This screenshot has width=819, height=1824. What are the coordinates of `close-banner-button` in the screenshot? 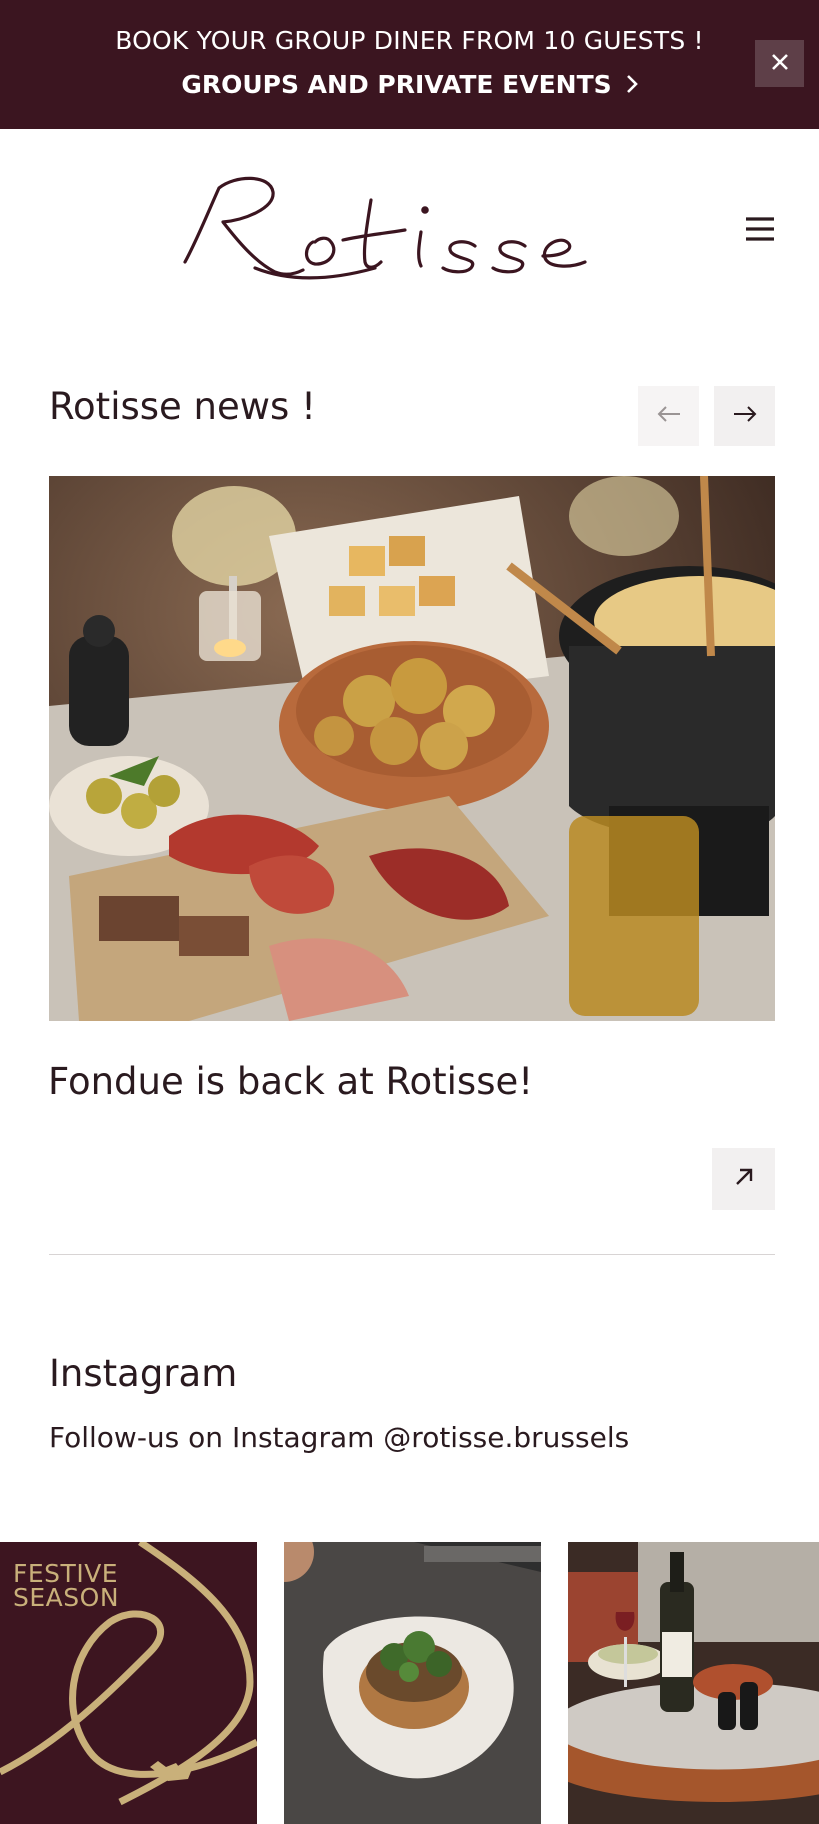 It's located at (779, 63).